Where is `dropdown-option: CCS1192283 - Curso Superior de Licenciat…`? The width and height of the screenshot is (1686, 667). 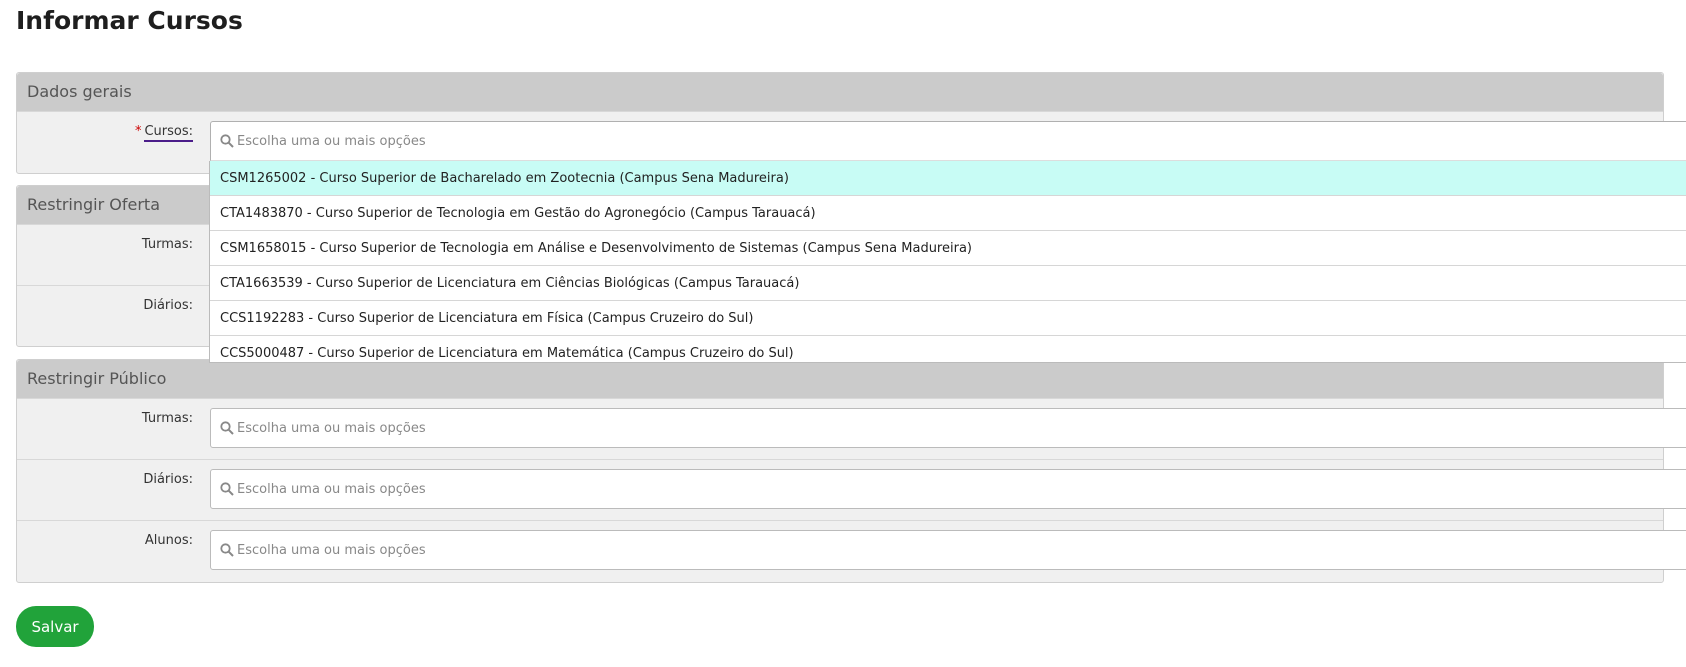
dropdown-option: CCS1192283 - Curso Superior de Licenciat… is located at coordinates (948, 318).